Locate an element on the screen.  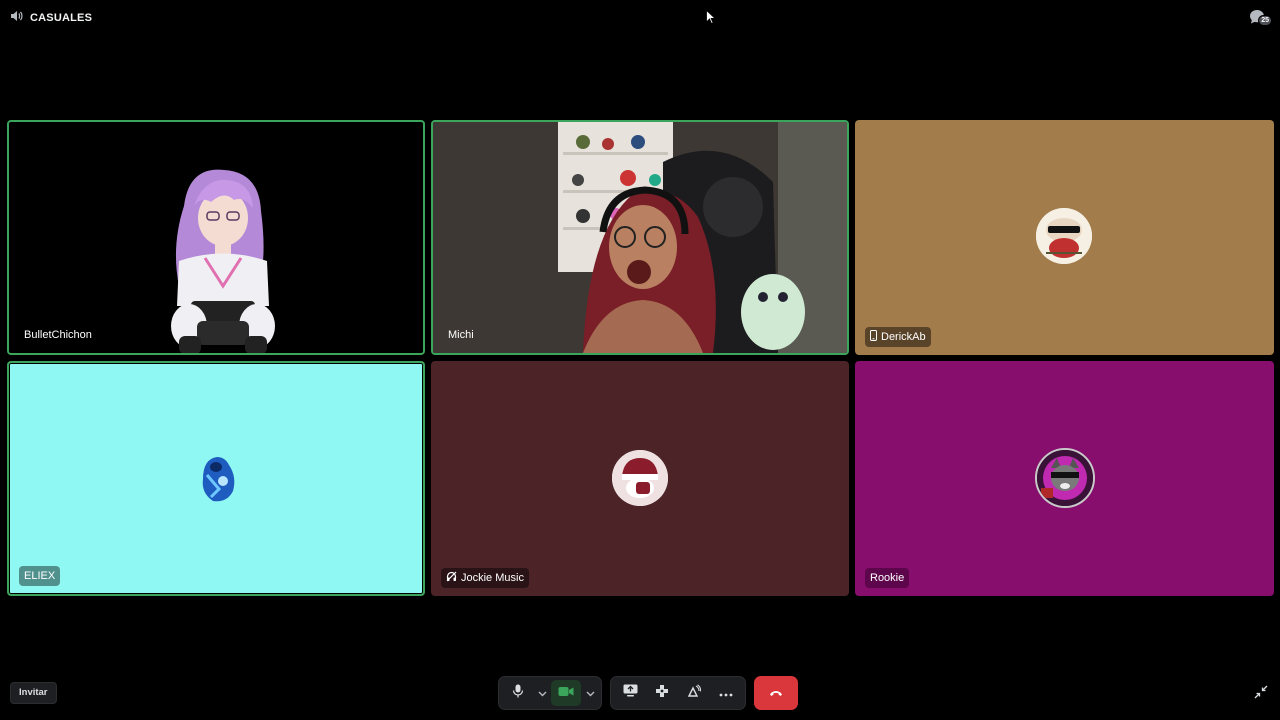
channel-name: CASUALES is located at coordinates (61, 18).